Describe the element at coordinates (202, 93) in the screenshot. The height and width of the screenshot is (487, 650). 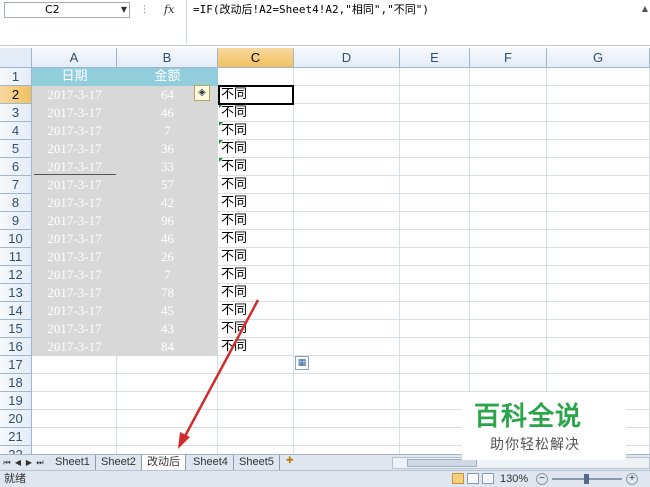
I see `warning-diamond-icon: ◈` at that location.